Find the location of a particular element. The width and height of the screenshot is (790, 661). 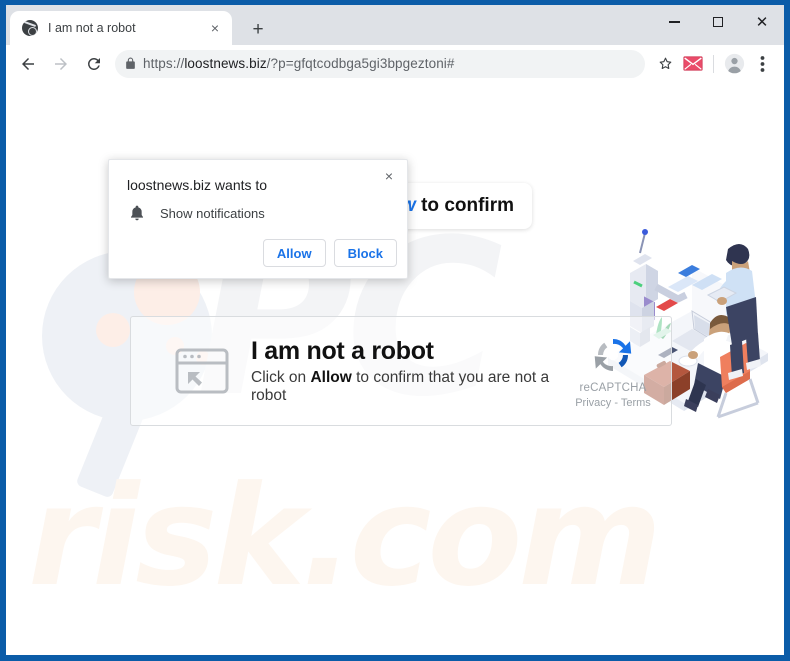

lock-icon is located at coordinates (130, 63).